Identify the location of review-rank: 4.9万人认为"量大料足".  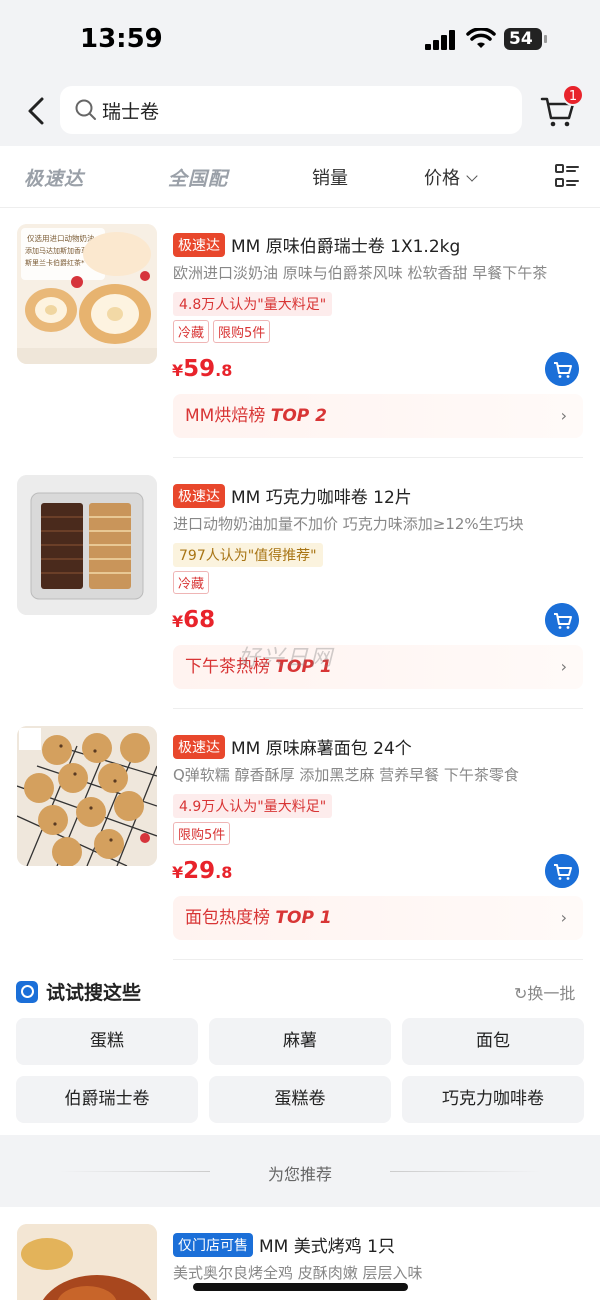
(253, 806).